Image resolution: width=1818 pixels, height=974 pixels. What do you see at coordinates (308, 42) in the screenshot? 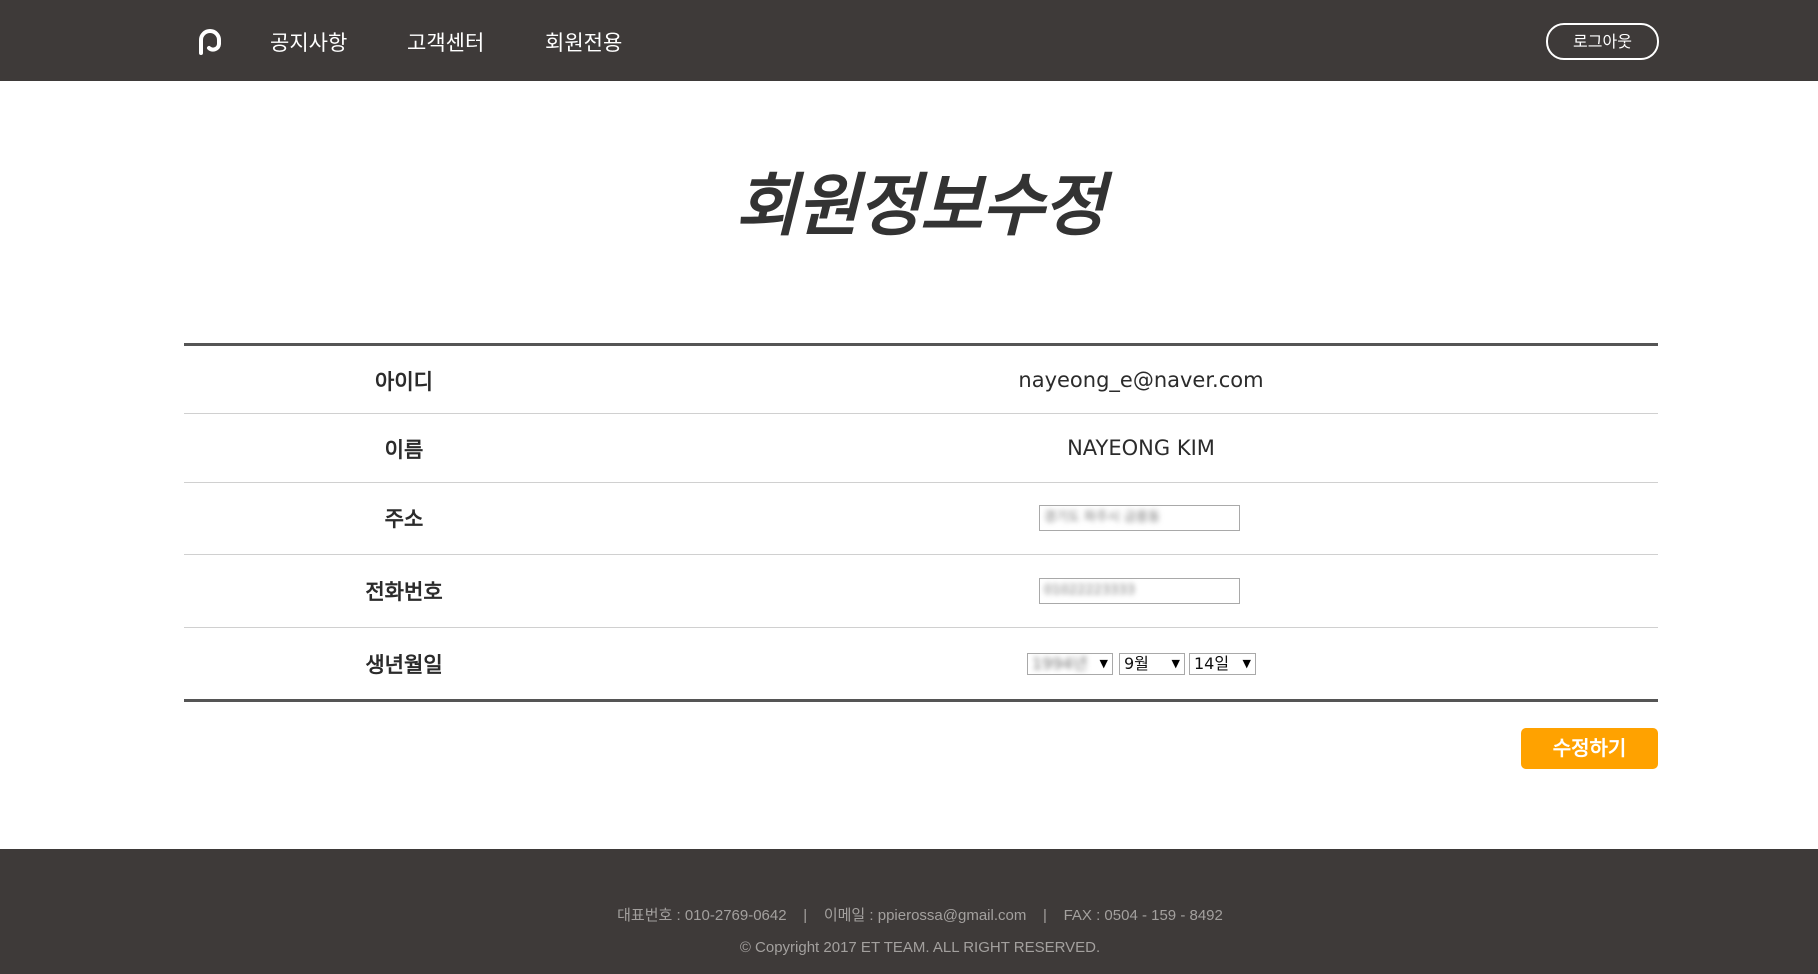
I see `nav-notice: 공지사항` at bounding box center [308, 42].